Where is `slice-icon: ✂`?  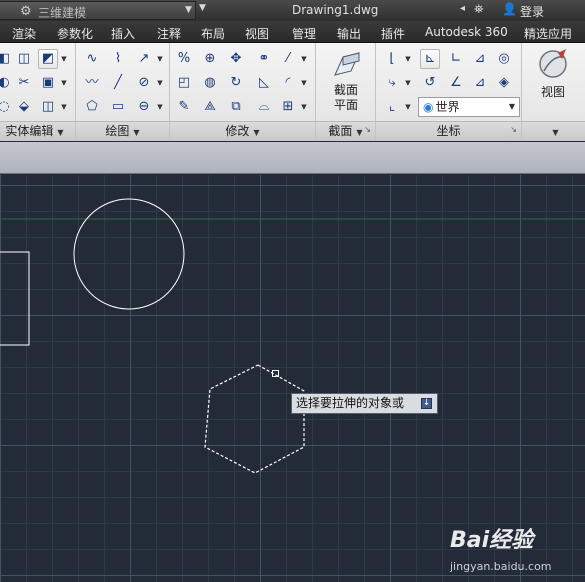 slice-icon: ✂ is located at coordinates (24, 83).